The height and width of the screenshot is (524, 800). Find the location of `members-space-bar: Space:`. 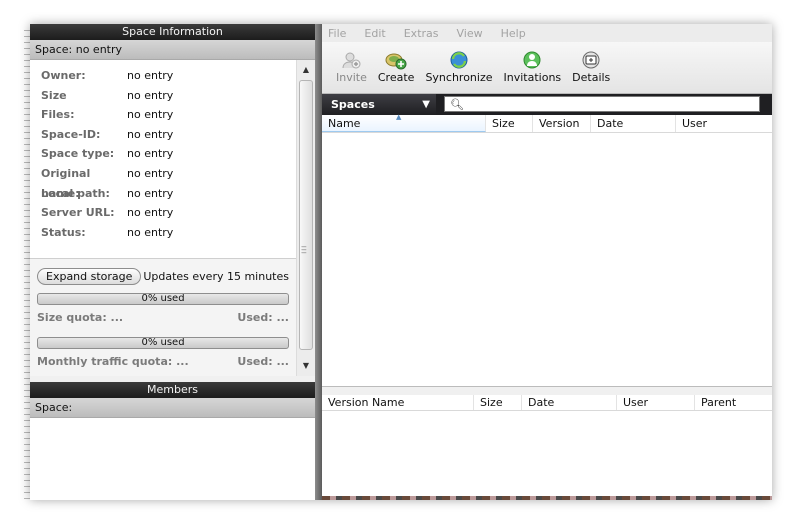

members-space-bar: Space: is located at coordinates (172, 408).